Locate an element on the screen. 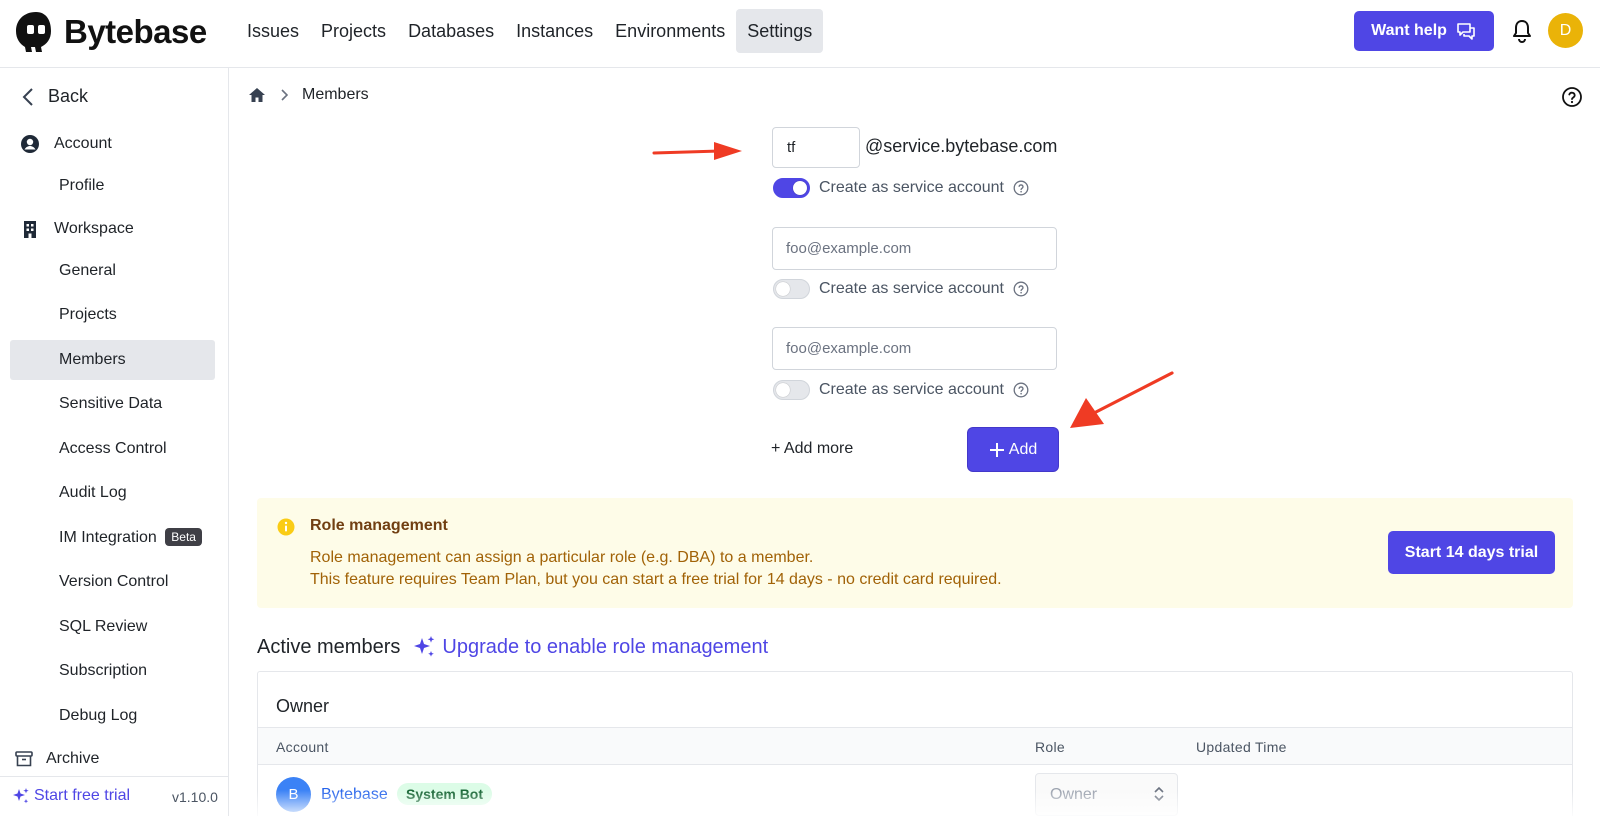  sidebar-item-debug-log: Debug Log is located at coordinates (112, 716).